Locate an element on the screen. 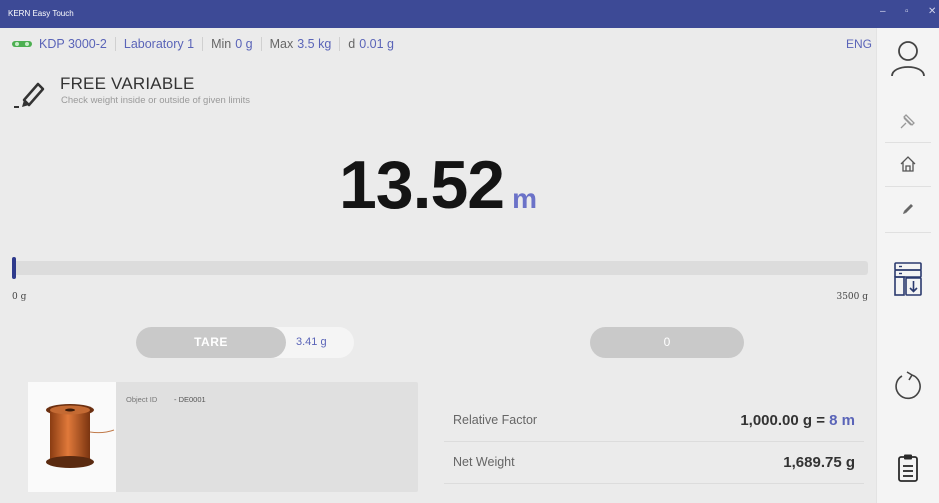 This screenshot has width=939, height=503. weight-display: 13.52 m is located at coordinates (438, 185).